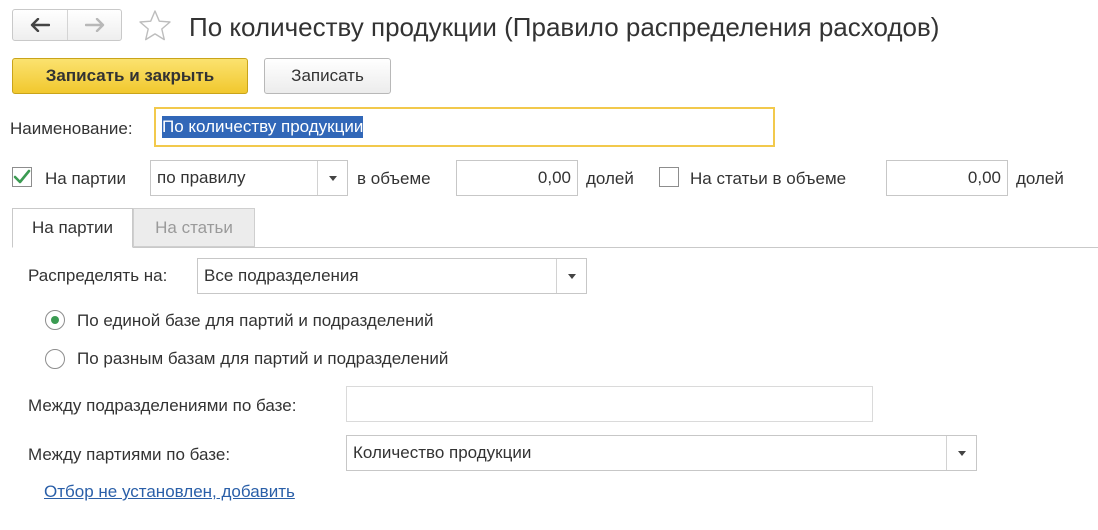 This screenshot has height=530, width=1098. I want to click on distribute-select: Все подразделения, so click(392, 276).